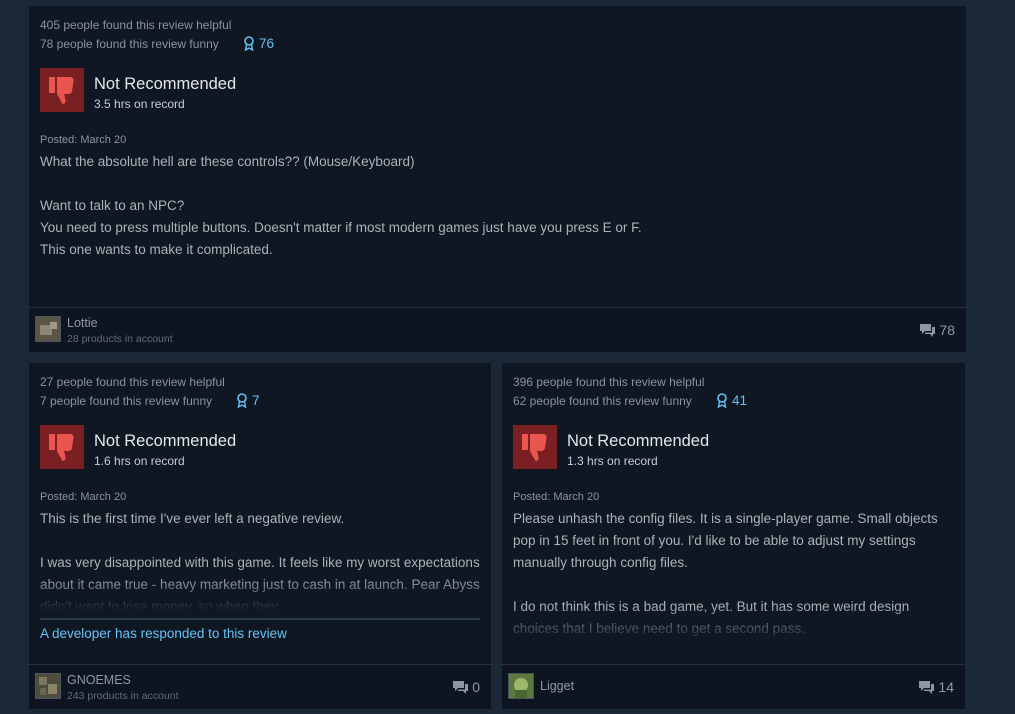 The image size is (1015, 714). Describe the element at coordinates (129, 44) in the screenshot. I see `funny-count: 78 people found this review funny` at that location.